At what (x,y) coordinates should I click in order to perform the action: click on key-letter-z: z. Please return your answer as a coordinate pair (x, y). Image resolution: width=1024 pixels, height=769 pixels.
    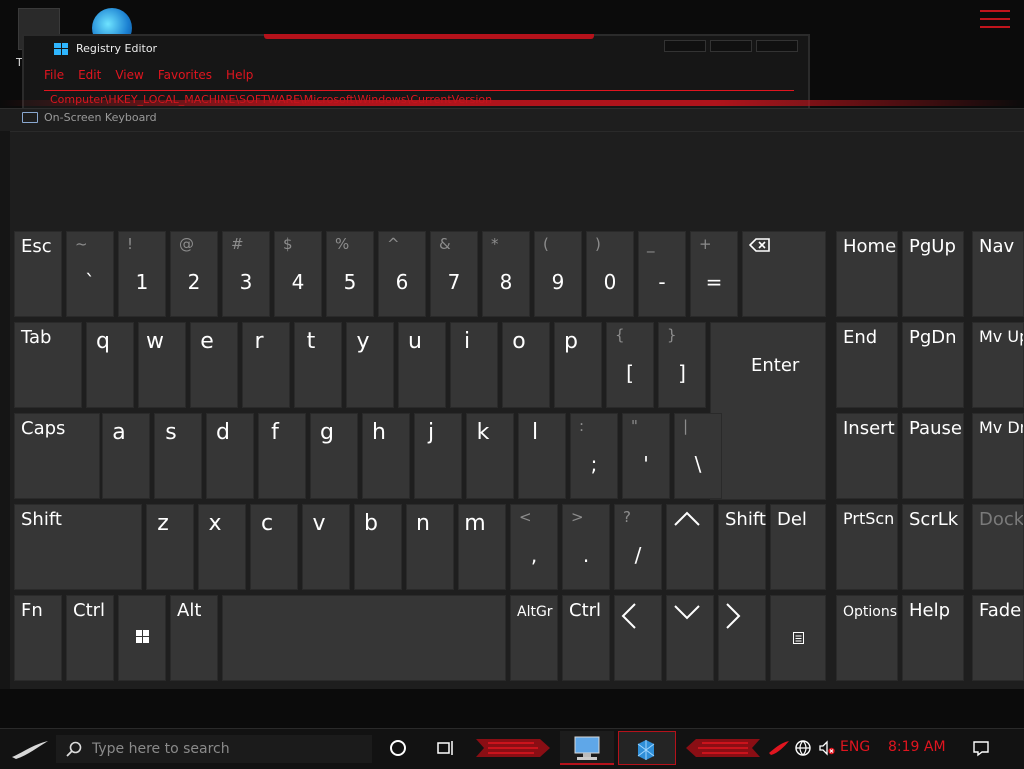
    Looking at the image, I should click on (170, 547).